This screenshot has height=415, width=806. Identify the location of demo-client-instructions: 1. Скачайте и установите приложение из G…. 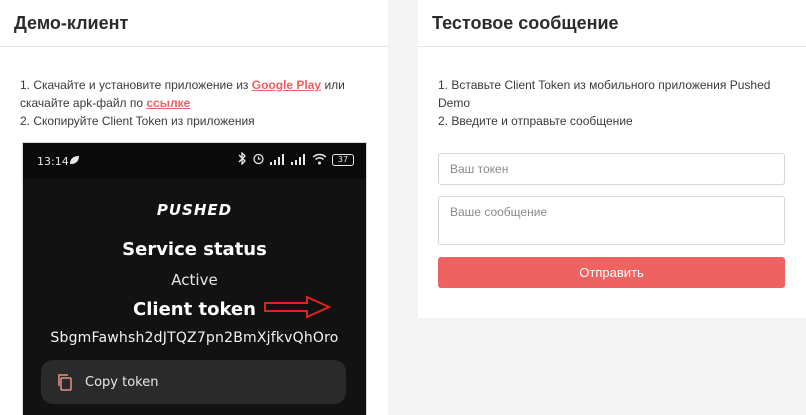
(200, 103).